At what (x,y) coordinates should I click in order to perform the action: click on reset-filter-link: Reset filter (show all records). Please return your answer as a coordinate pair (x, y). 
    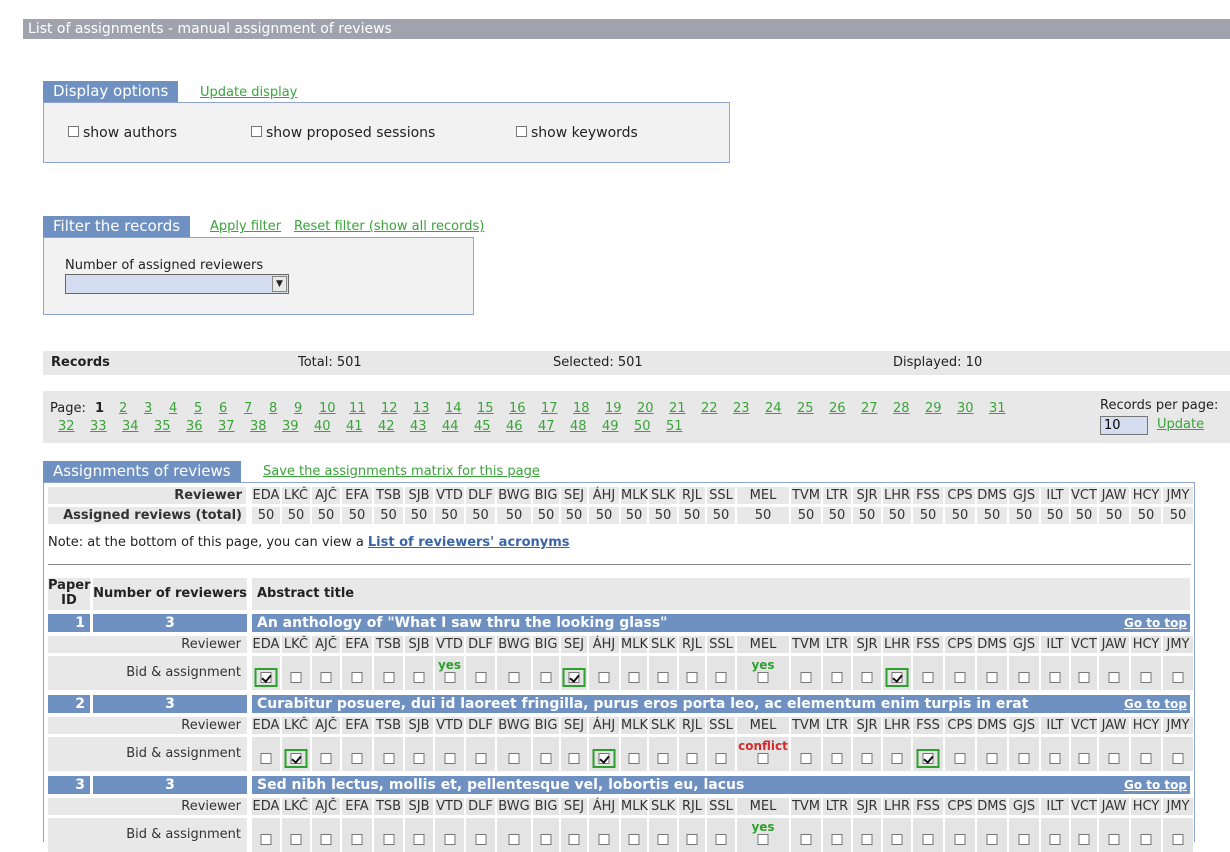
    Looking at the image, I should click on (389, 226).